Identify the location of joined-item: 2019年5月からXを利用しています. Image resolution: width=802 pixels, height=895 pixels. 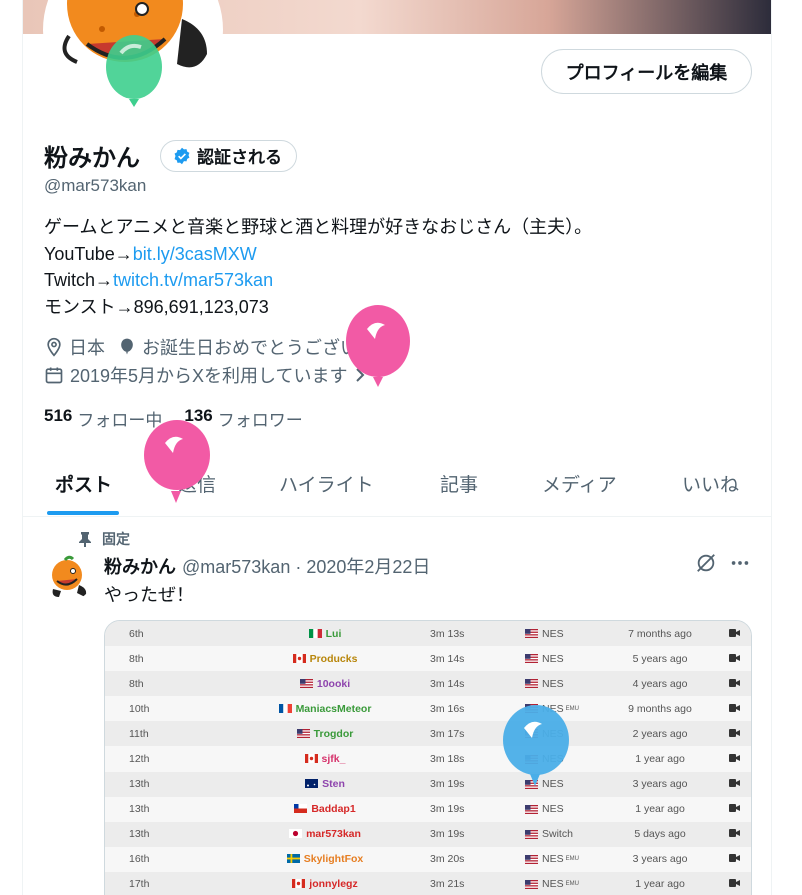
(208, 375).